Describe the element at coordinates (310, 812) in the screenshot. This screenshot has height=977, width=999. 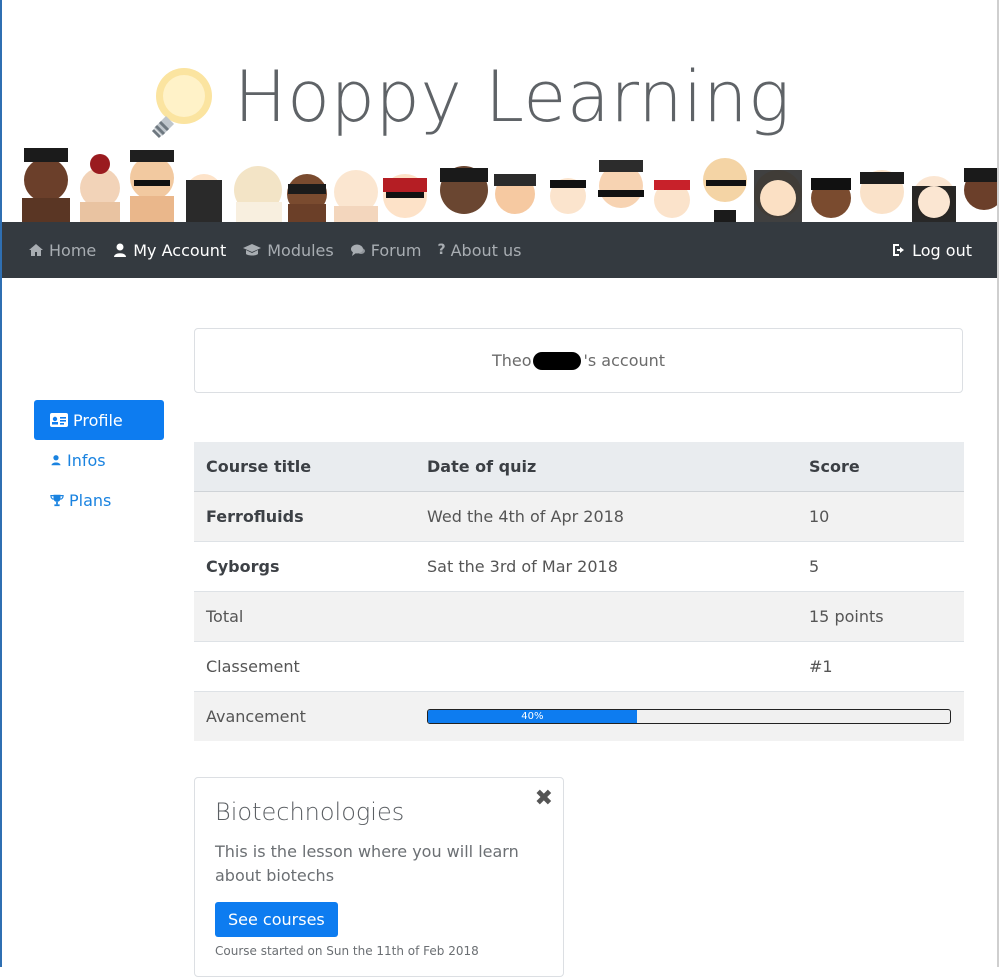
I see `course-title: Biotechnologies` at that location.